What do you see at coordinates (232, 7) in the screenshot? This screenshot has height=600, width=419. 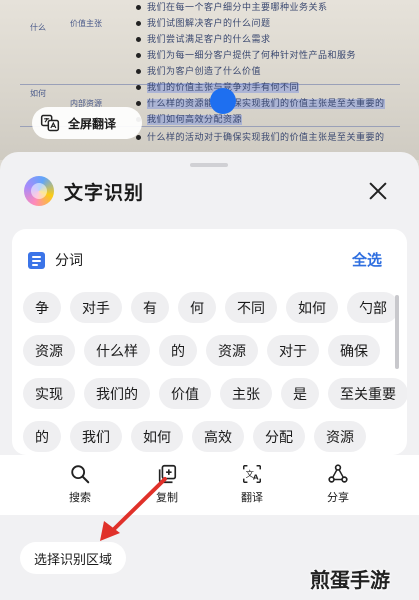 I see `page-line: 我们在每一个客户细分中主要哪种业务关系` at bounding box center [232, 7].